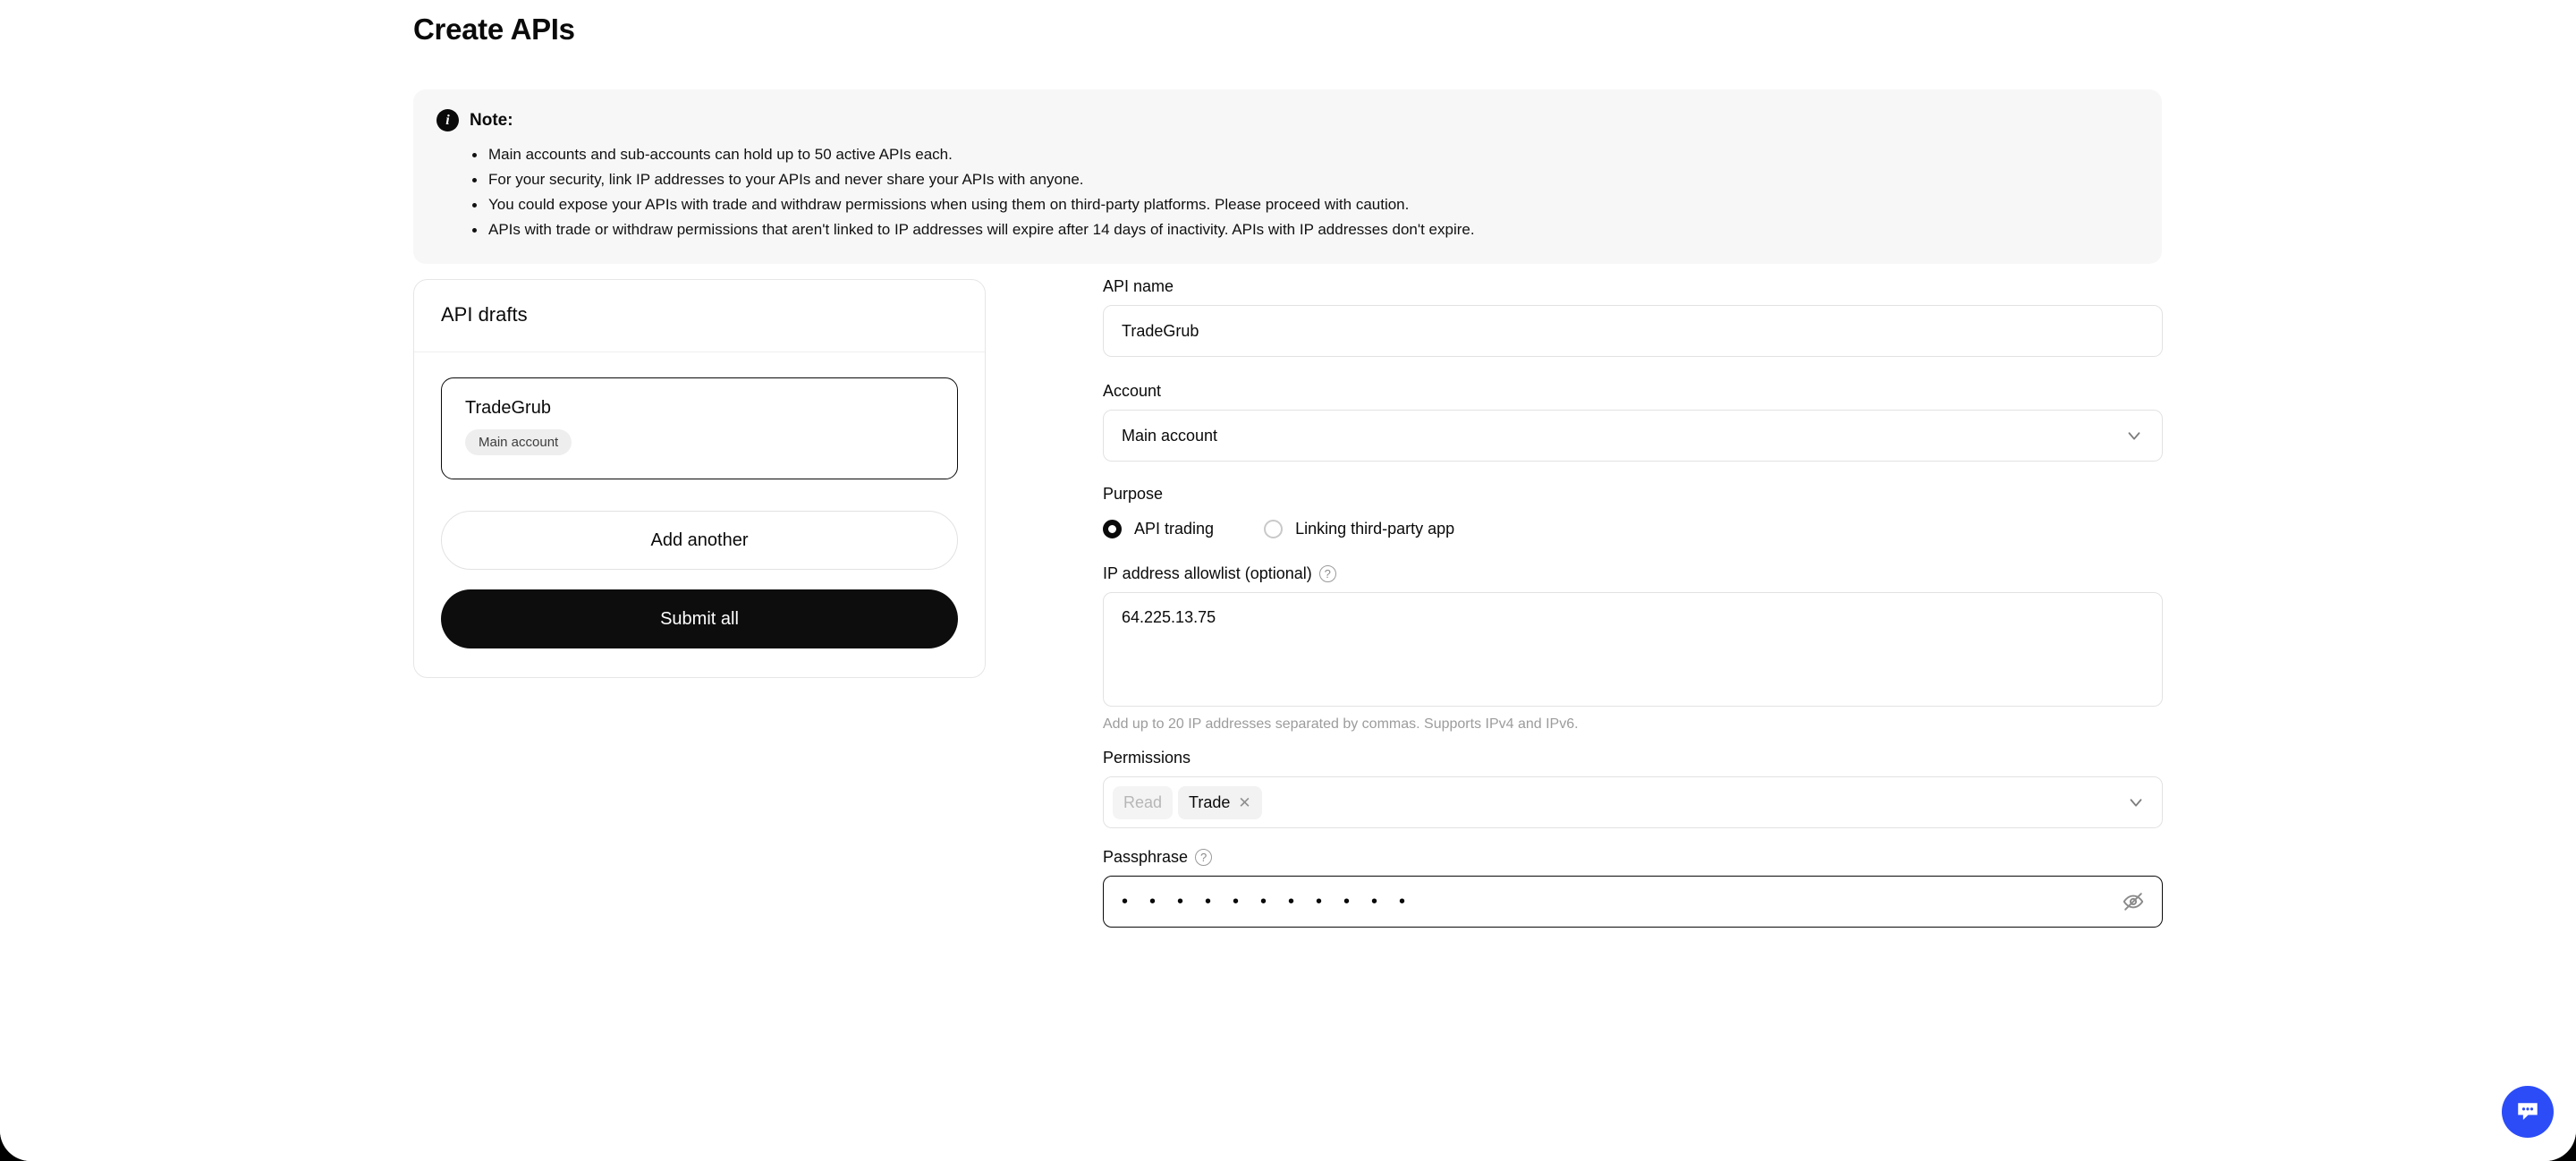  What do you see at coordinates (1633, 436) in the screenshot?
I see `account-select: Main account` at bounding box center [1633, 436].